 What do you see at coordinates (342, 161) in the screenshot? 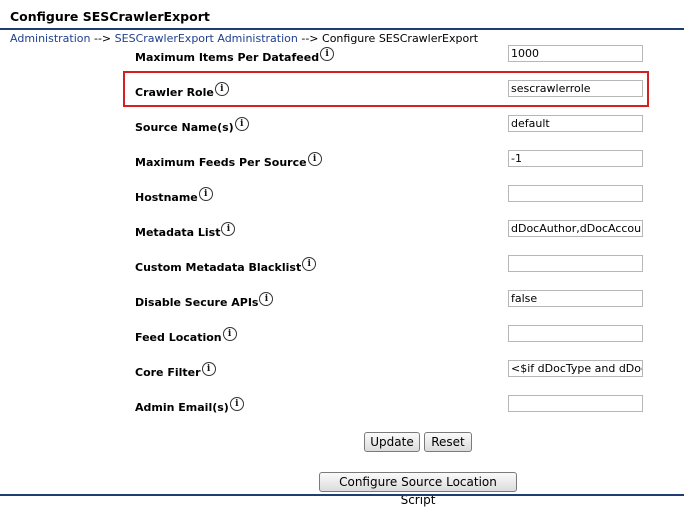
I see `field-row-maximum-feeds-per-source: Maximum Feeds Per Source i -1` at bounding box center [342, 161].